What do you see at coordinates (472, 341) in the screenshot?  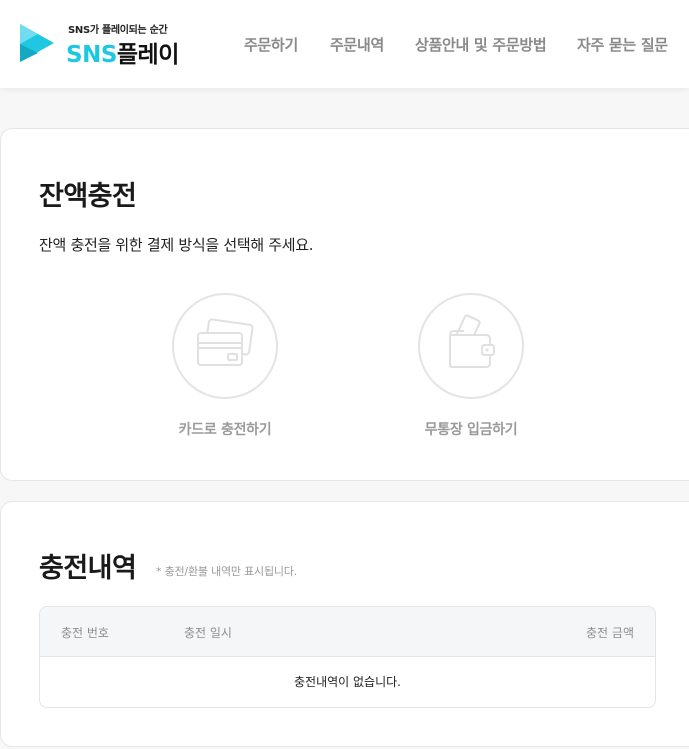 I see `wallet-icon` at bounding box center [472, 341].